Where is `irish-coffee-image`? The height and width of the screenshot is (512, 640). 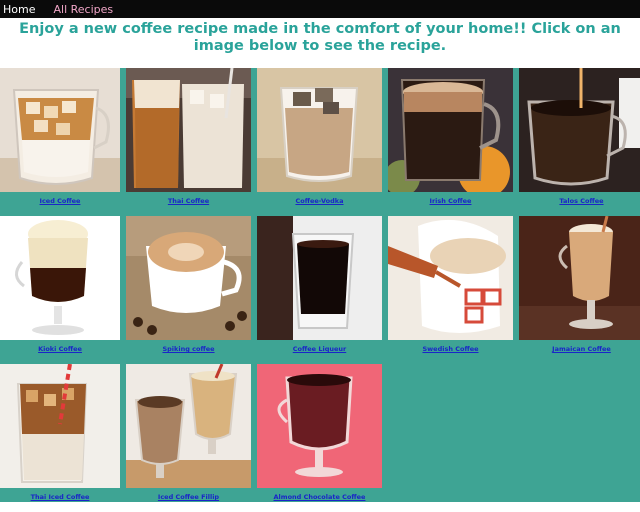 irish-coffee-image is located at coordinates (450, 130).